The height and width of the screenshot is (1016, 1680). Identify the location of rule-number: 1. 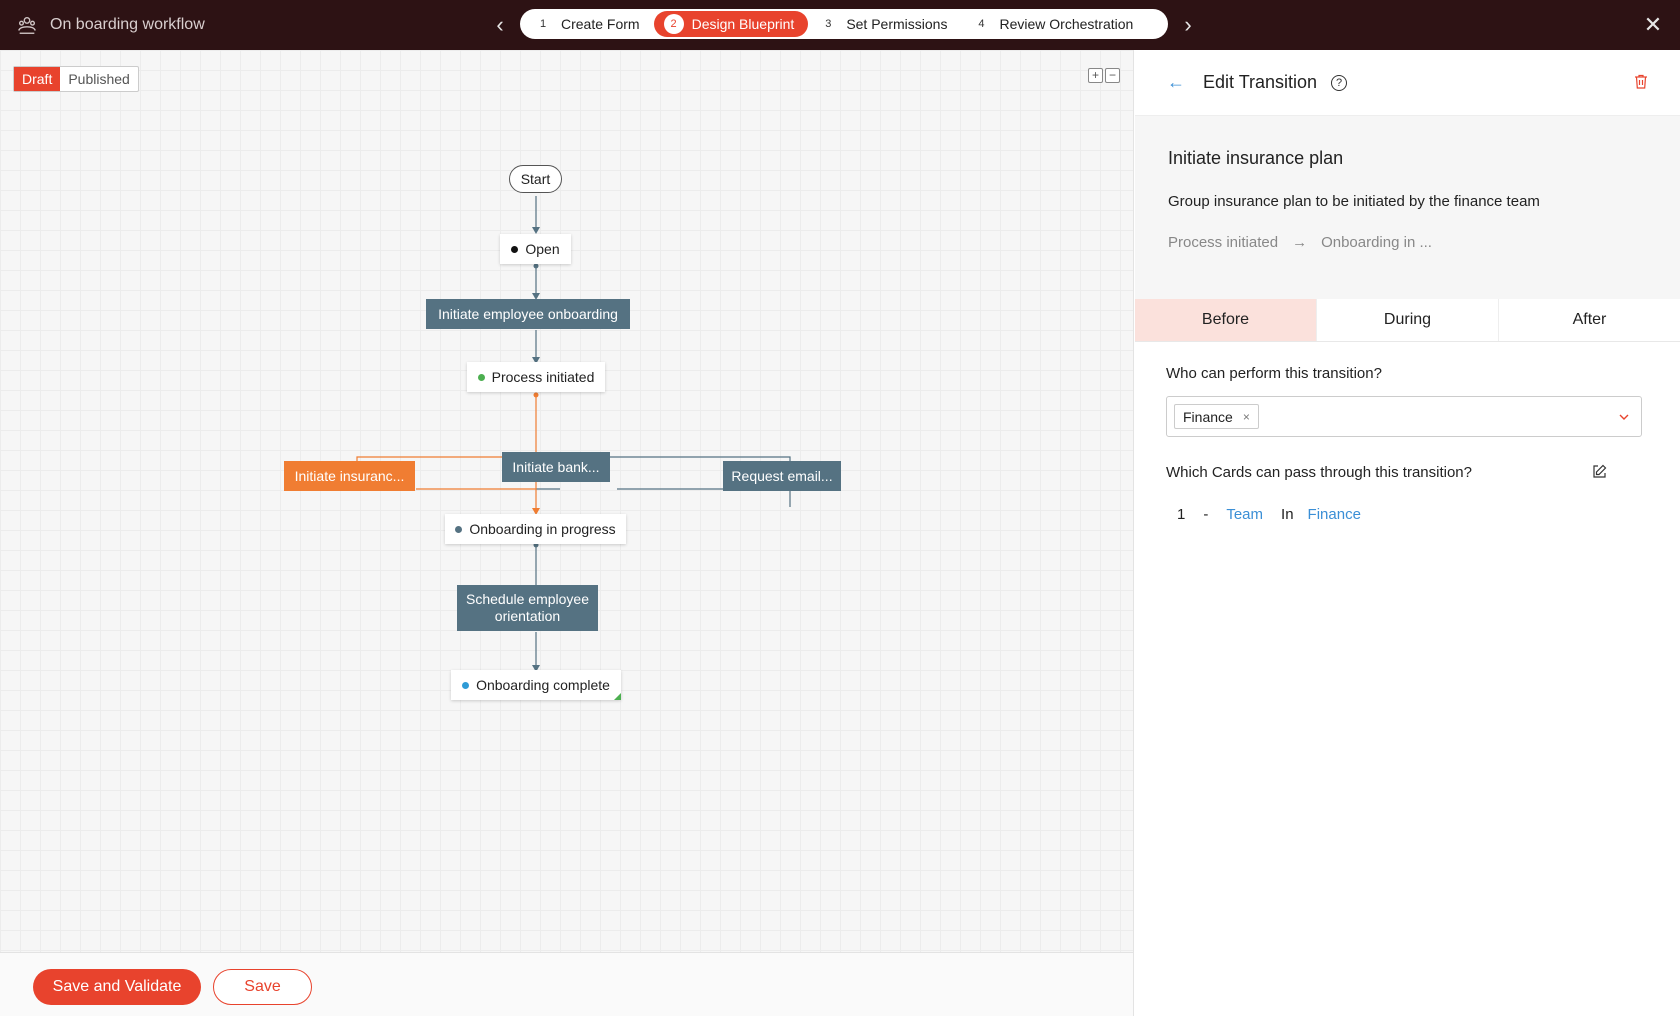
(1181, 514).